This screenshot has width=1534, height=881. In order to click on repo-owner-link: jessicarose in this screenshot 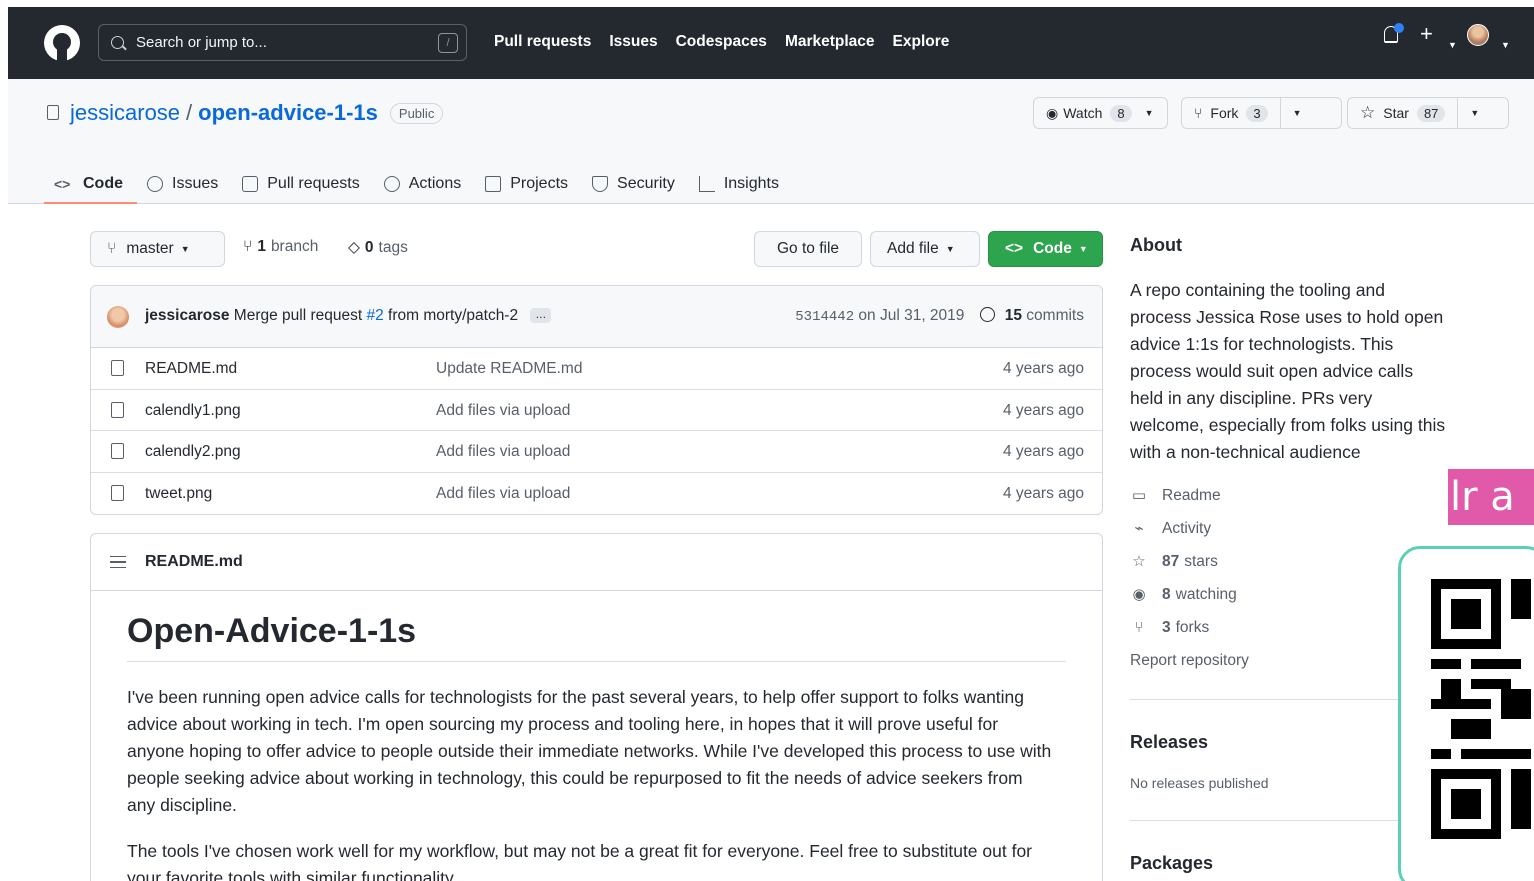, I will do `click(125, 113)`.